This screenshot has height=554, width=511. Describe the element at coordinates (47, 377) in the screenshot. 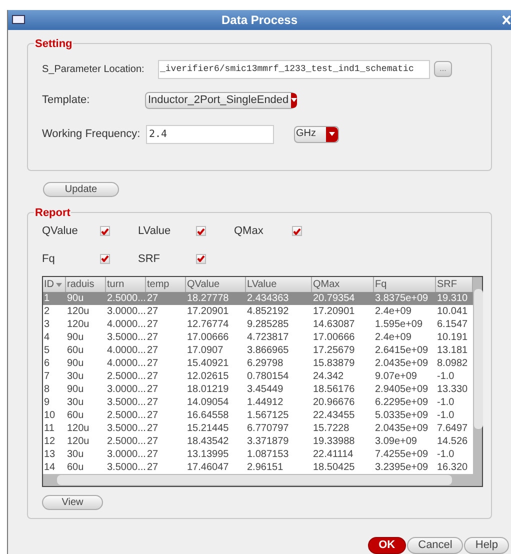

I see `table-cell-text: 7` at that location.